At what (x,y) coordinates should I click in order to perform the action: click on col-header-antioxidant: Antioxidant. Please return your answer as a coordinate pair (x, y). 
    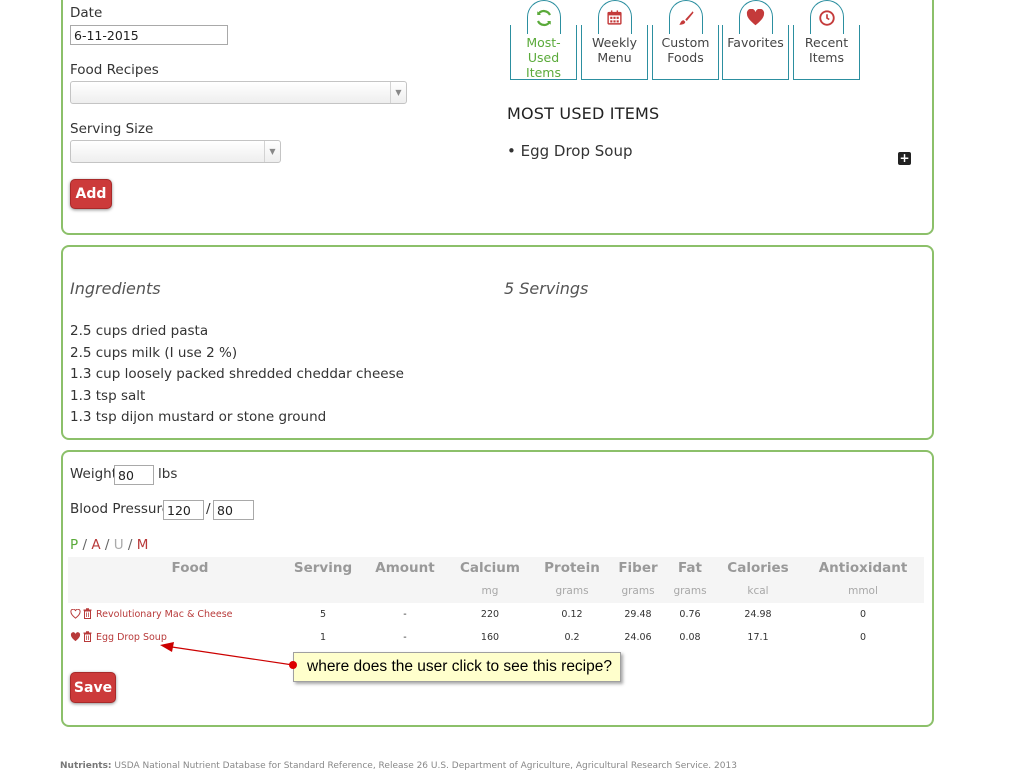
    Looking at the image, I should click on (863, 568).